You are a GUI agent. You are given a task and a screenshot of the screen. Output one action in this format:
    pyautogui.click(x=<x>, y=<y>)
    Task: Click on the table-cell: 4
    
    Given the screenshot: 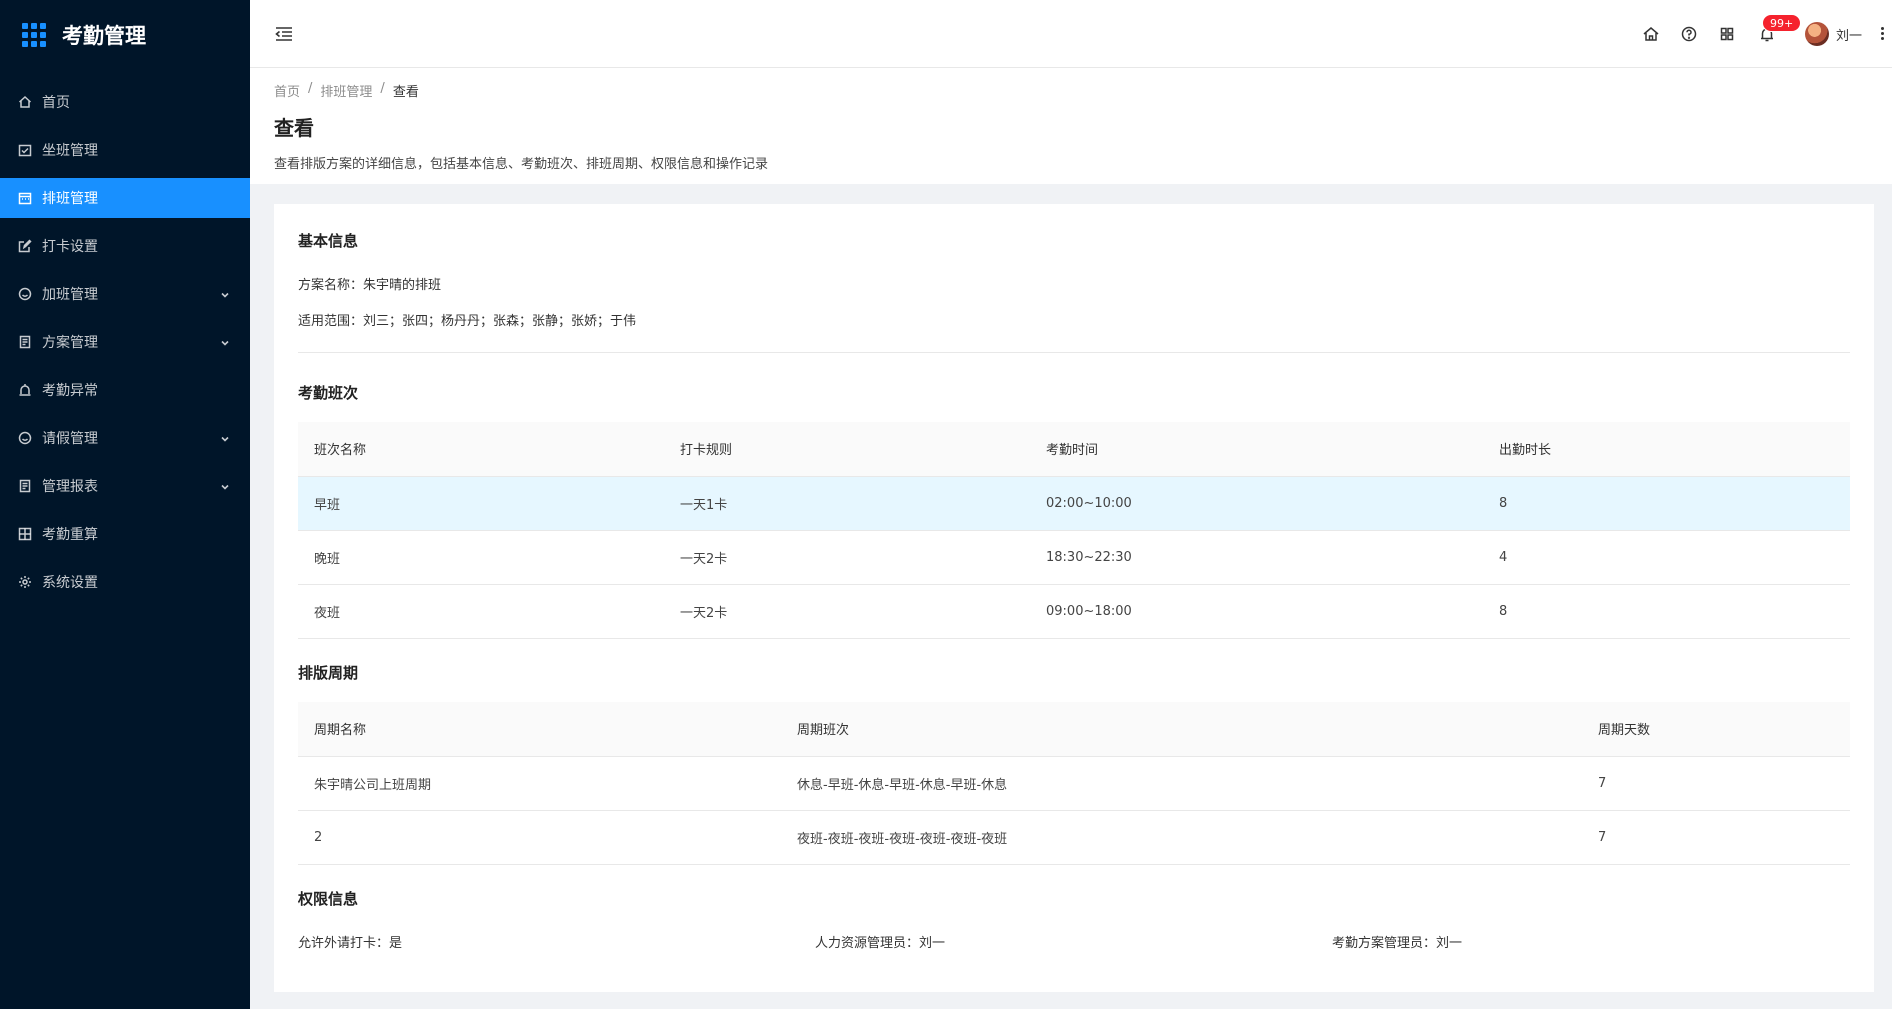 What is the action you would take?
    pyautogui.click(x=1666, y=557)
    